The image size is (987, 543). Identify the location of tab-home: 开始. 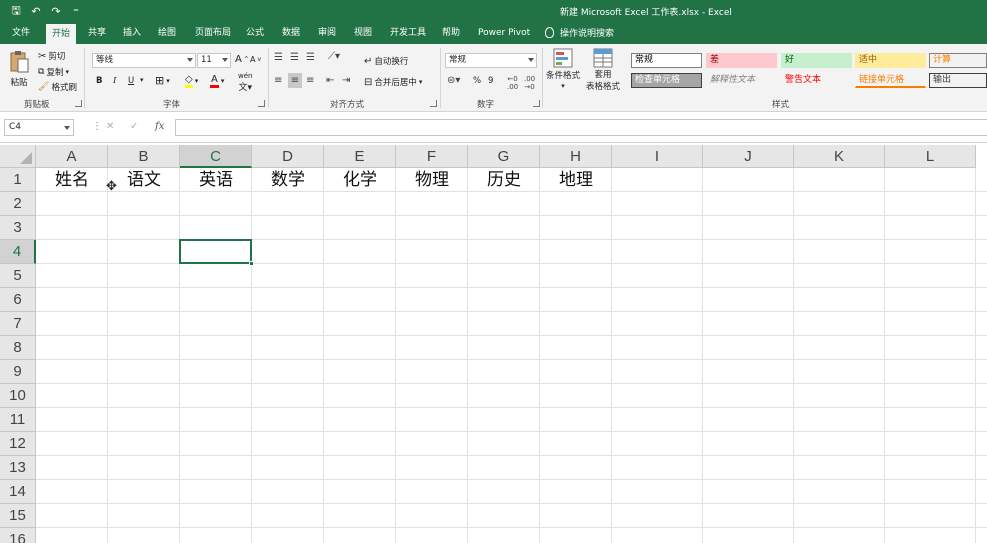
(61, 34).